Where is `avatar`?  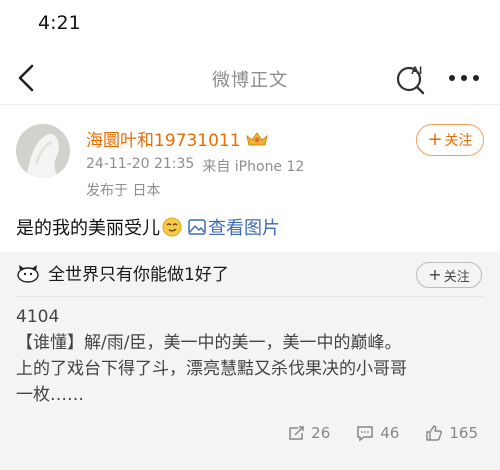 avatar is located at coordinates (43, 151).